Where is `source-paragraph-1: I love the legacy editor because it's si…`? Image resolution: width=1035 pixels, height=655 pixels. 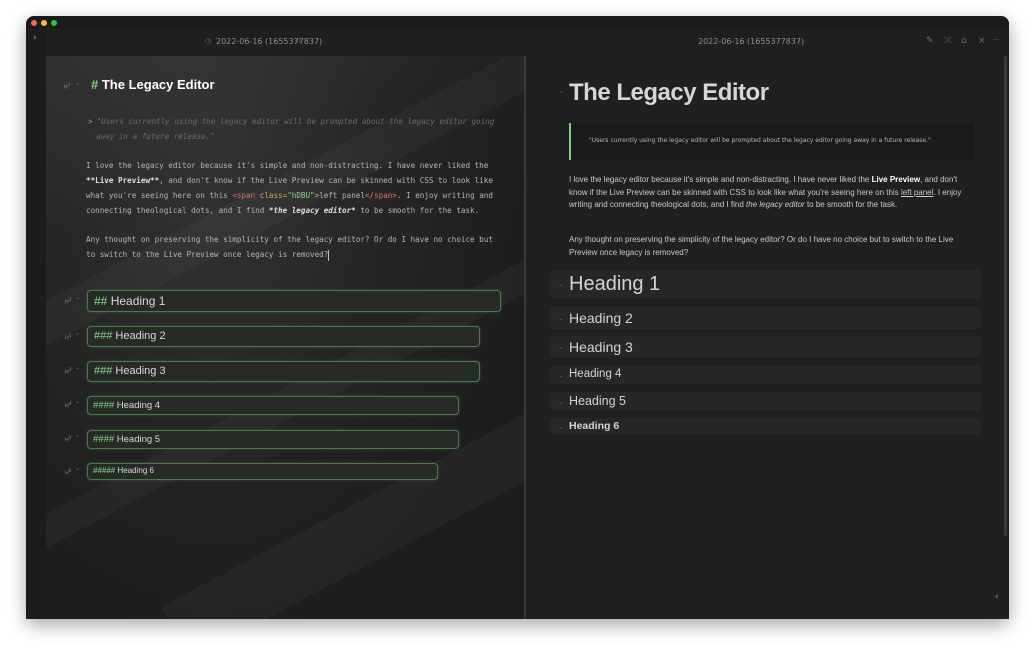 source-paragraph-1: I love the legacy editor because it's si… is located at coordinates (296, 188).